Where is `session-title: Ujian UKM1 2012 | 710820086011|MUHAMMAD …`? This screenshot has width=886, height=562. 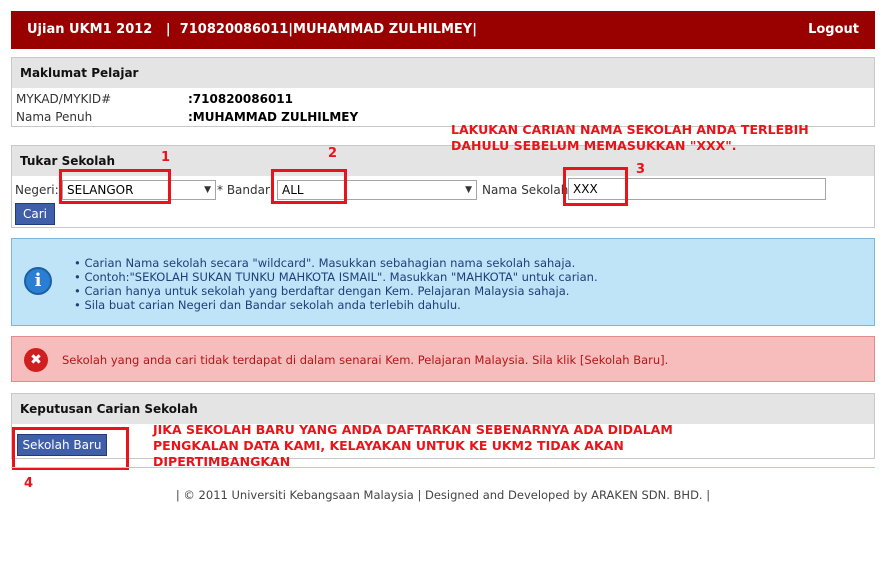 session-title: Ujian UKM1 2012 | 710820086011|MUHAMMAD … is located at coordinates (252, 29).